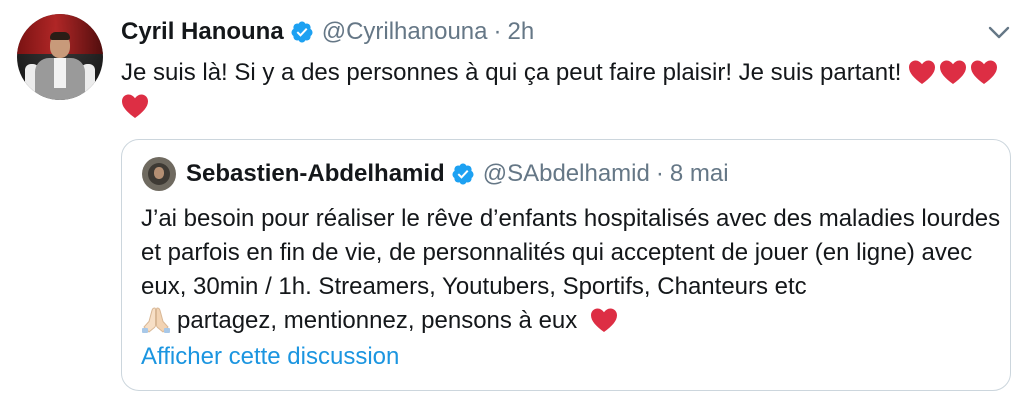 This screenshot has width=1024, height=414. What do you see at coordinates (60, 57) in the screenshot?
I see `author-avatar` at bounding box center [60, 57].